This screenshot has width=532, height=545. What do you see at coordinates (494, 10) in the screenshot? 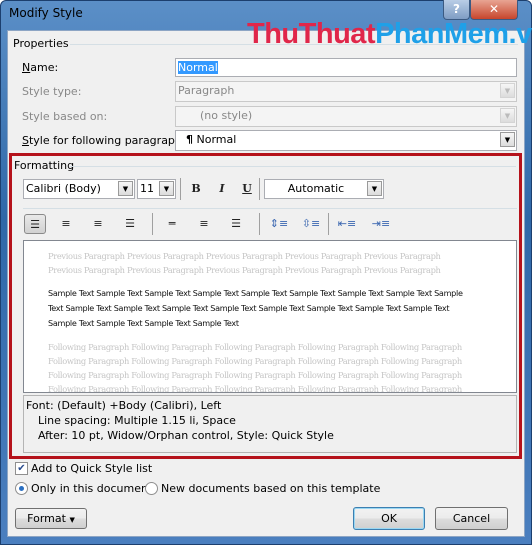
I see `close-button: ✕` at bounding box center [494, 10].